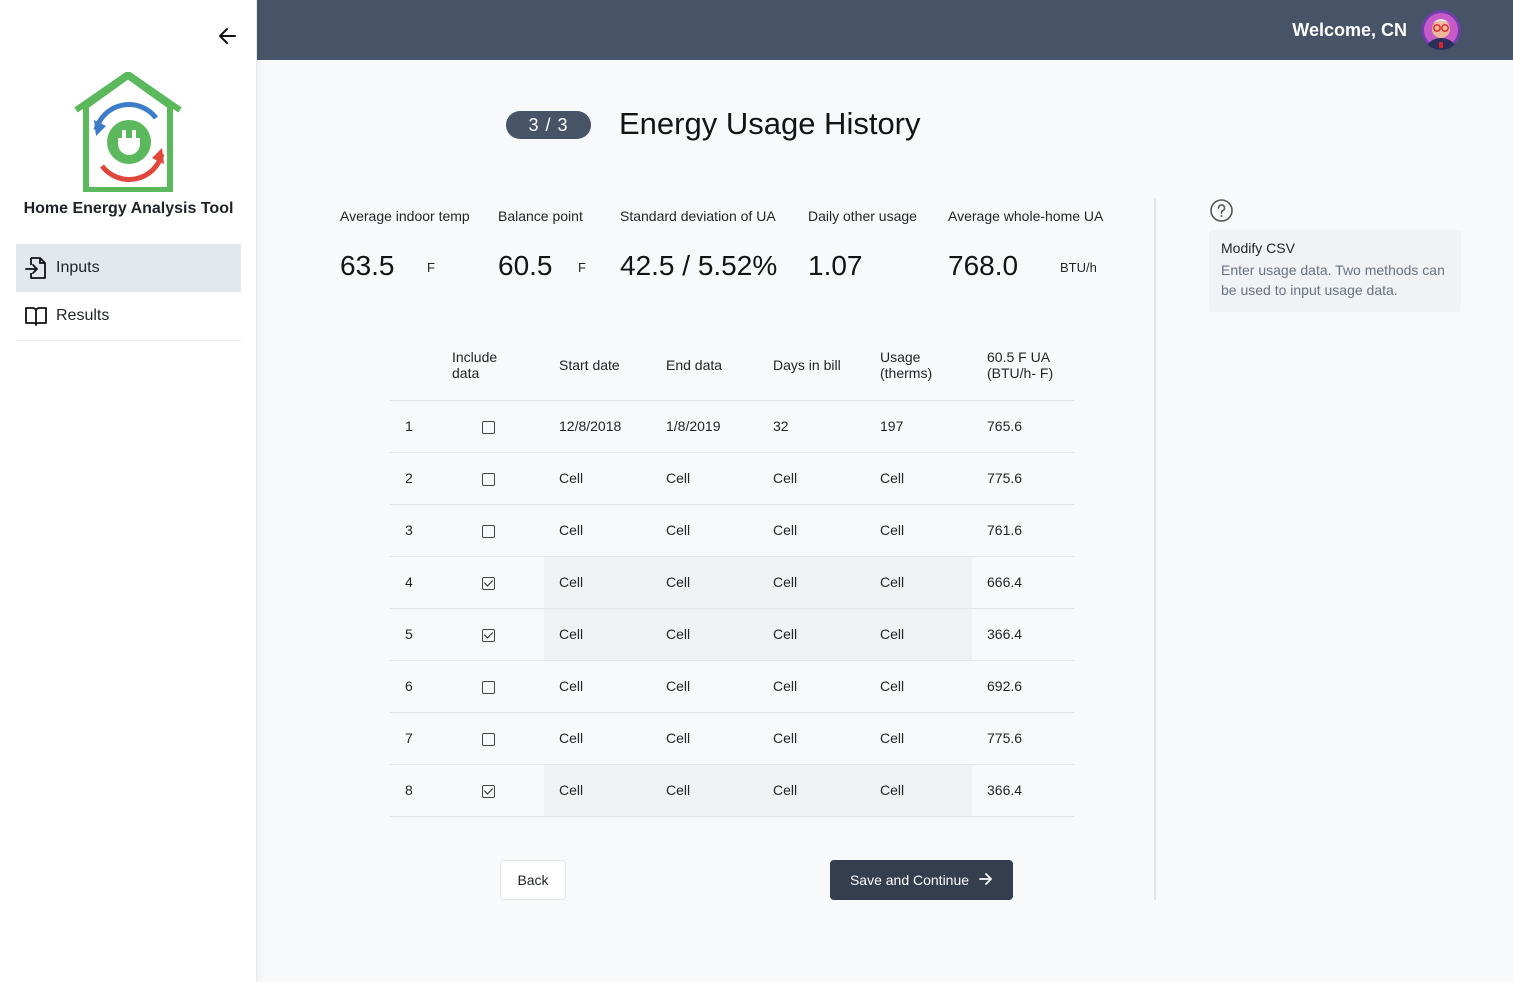 The image size is (1513, 982). I want to click on table-row: 1 12/8/2018 1/8/2019 32 197 765.6, so click(732, 425).